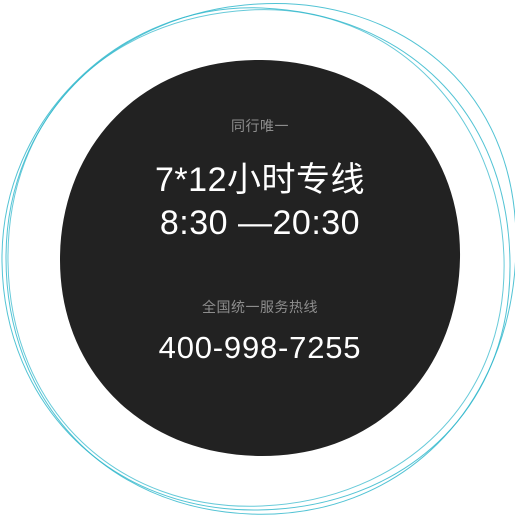 This screenshot has height=515, width=515. What do you see at coordinates (260, 126) in the screenshot?
I see `tagline: 同行唯一` at bounding box center [260, 126].